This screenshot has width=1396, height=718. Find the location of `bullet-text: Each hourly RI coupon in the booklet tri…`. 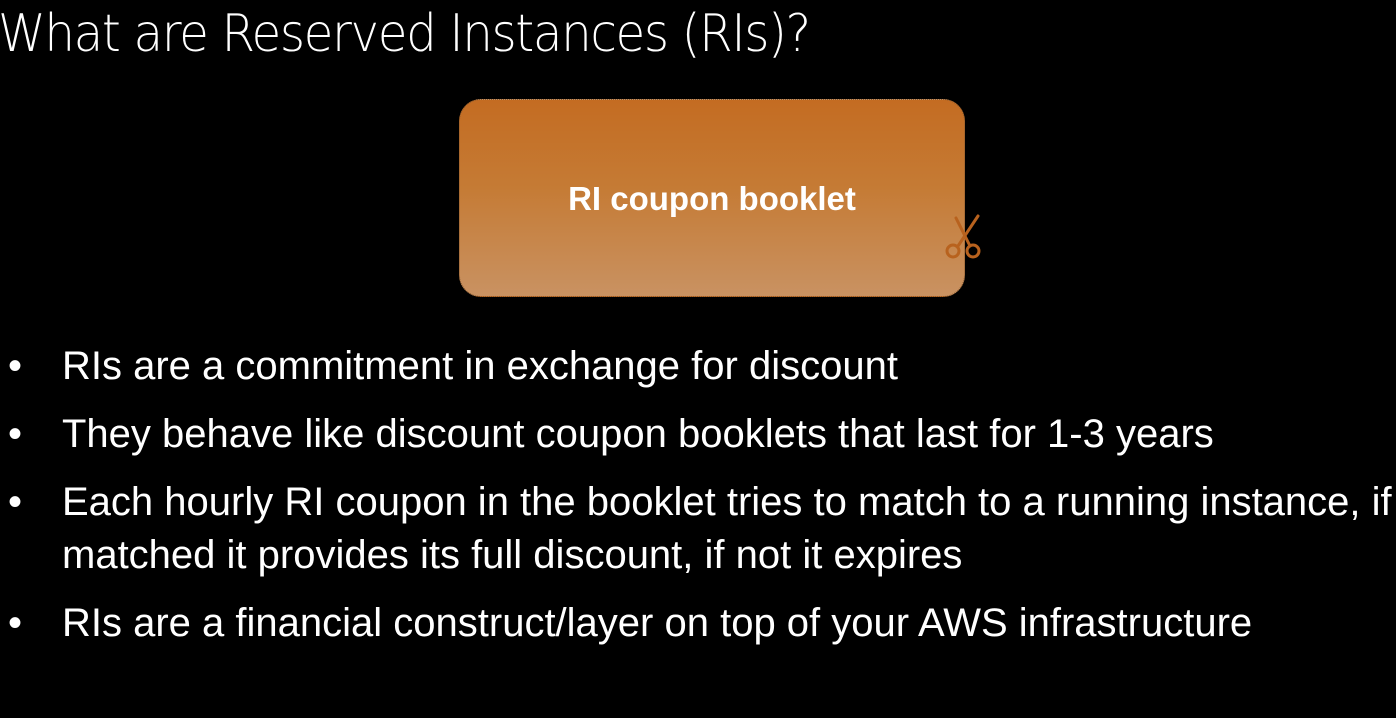

bullet-text: Each hourly RI coupon in the booklet tri… is located at coordinates (727, 528).